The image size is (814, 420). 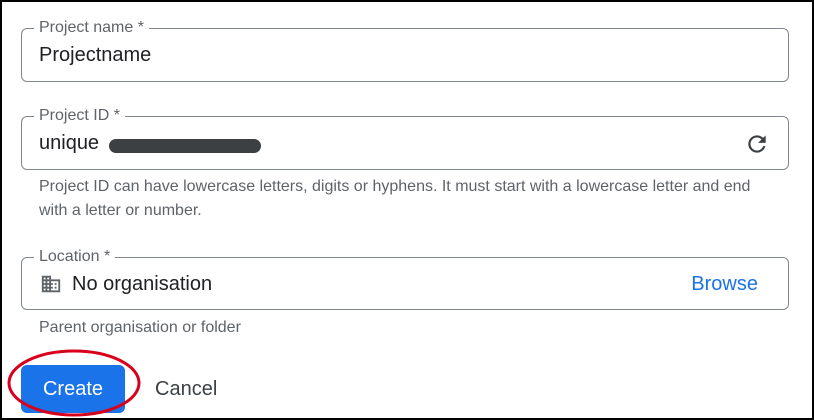 I want to click on project-name-input: Projectname, so click(x=95, y=55).